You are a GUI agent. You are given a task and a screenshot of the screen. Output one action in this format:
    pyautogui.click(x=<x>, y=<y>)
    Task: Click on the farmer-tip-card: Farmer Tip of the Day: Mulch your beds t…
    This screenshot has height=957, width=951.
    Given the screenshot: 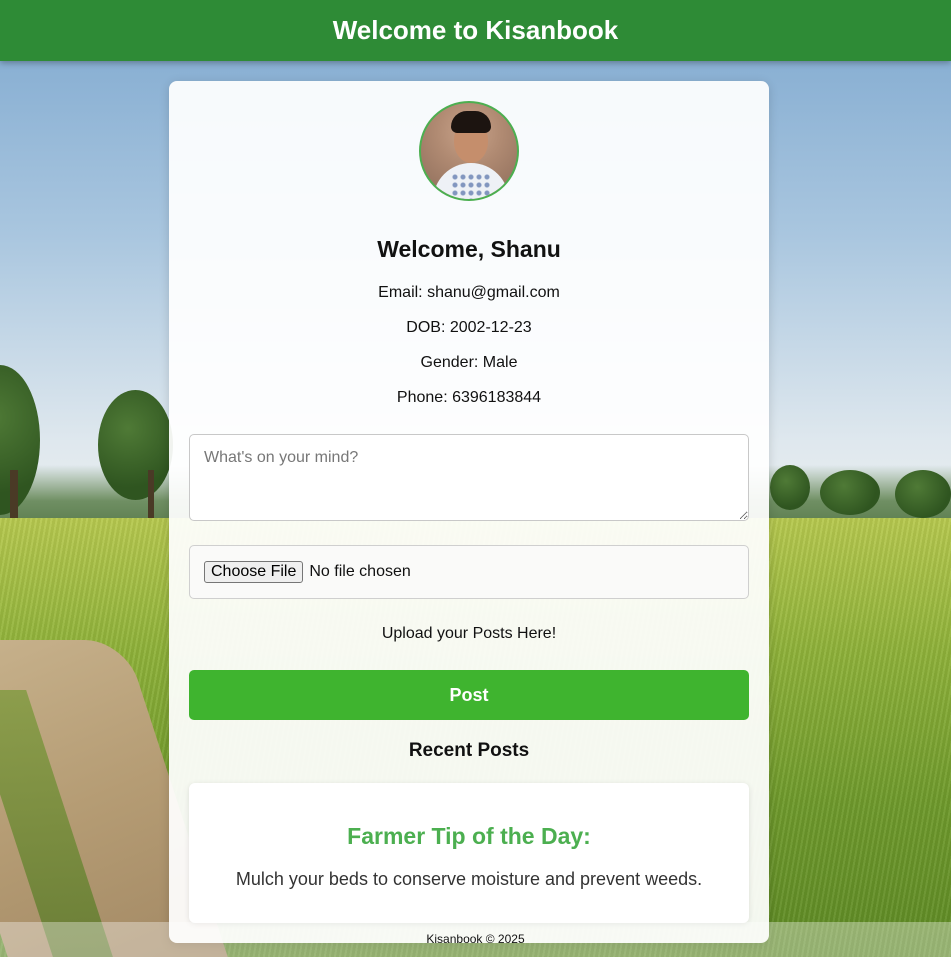 What is the action you would take?
    pyautogui.click(x=469, y=853)
    